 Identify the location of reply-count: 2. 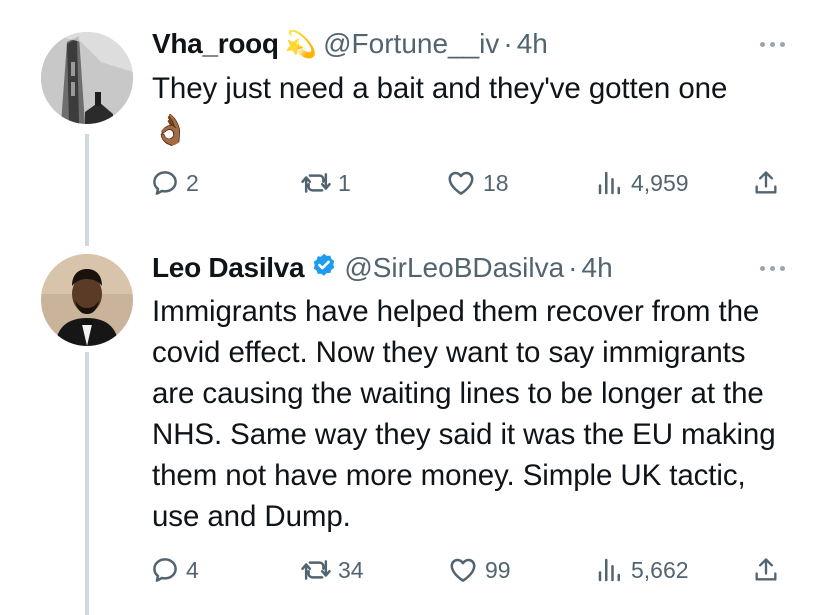
(192, 182).